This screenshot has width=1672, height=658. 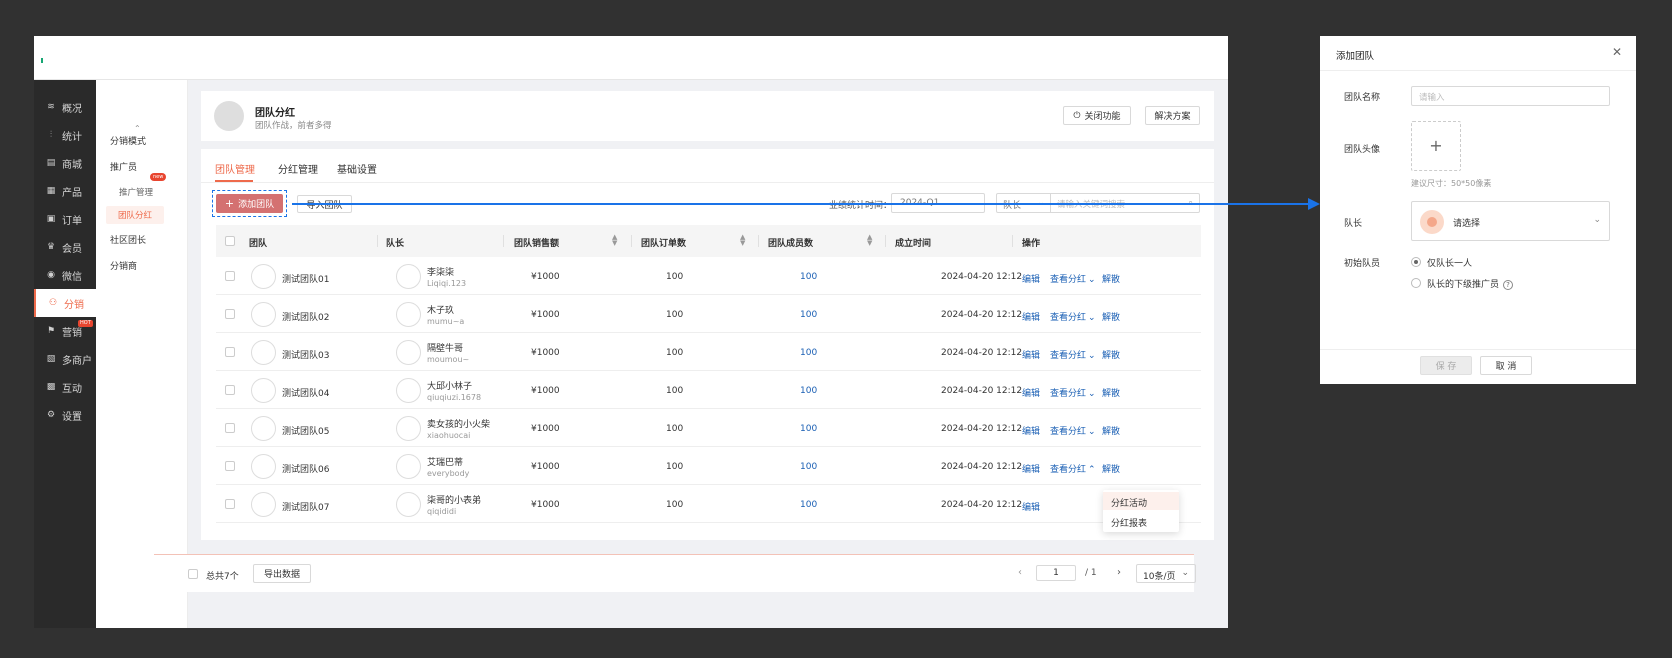 I want to click on nav-item-1: ⫶ 统计, so click(x=65, y=135).